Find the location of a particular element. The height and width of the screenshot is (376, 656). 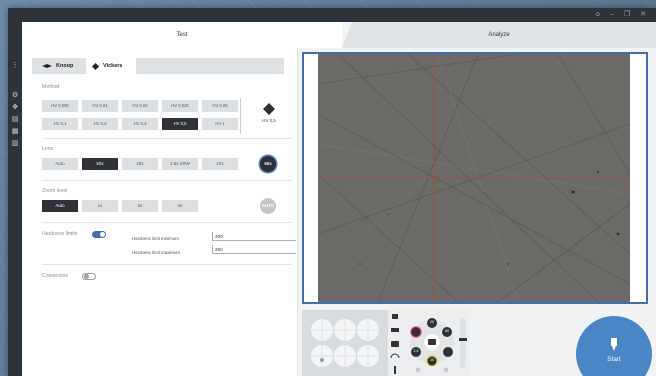

indenter-tool-icon is located at coordinates (395, 316).